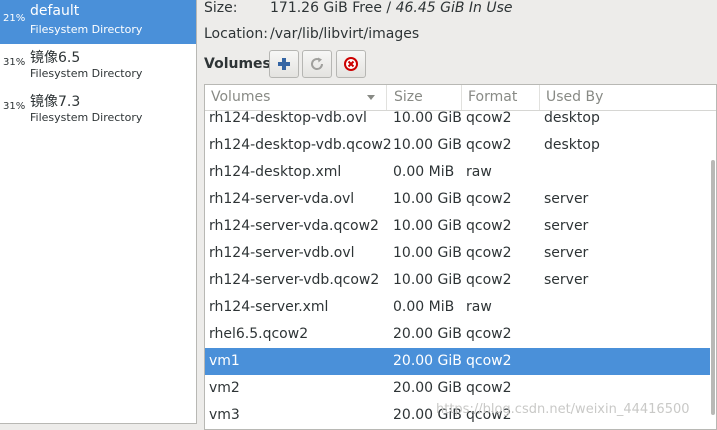 This screenshot has height=430, width=717. What do you see at coordinates (55, 102) in the screenshot?
I see `pool-name: 镜像7.3` at bounding box center [55, 102].